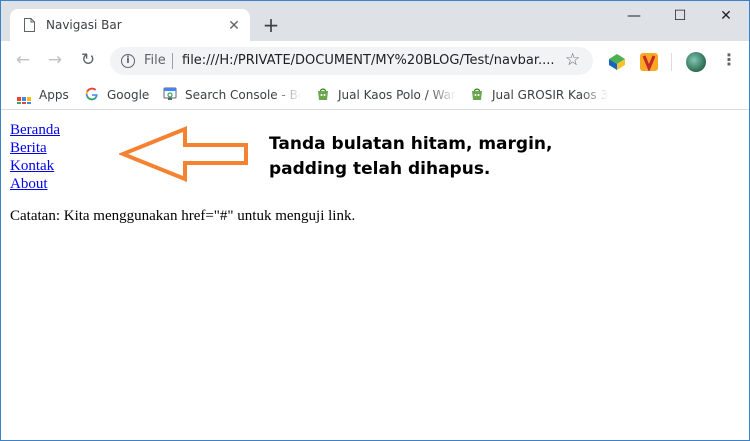 The image size is (750, 441). What do you see at coordinates (680, 16) in the screenshot?
I see `maximize-button: ☐` at bounding box center [680, 16].